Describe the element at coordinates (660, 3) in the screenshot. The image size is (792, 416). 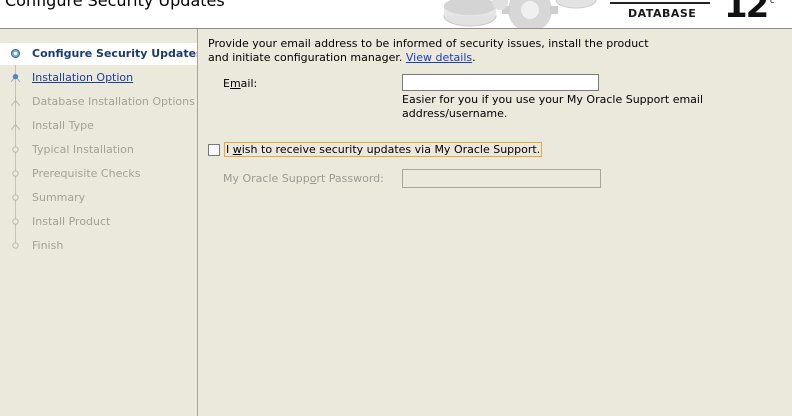
I see `brand-divider` at that location.